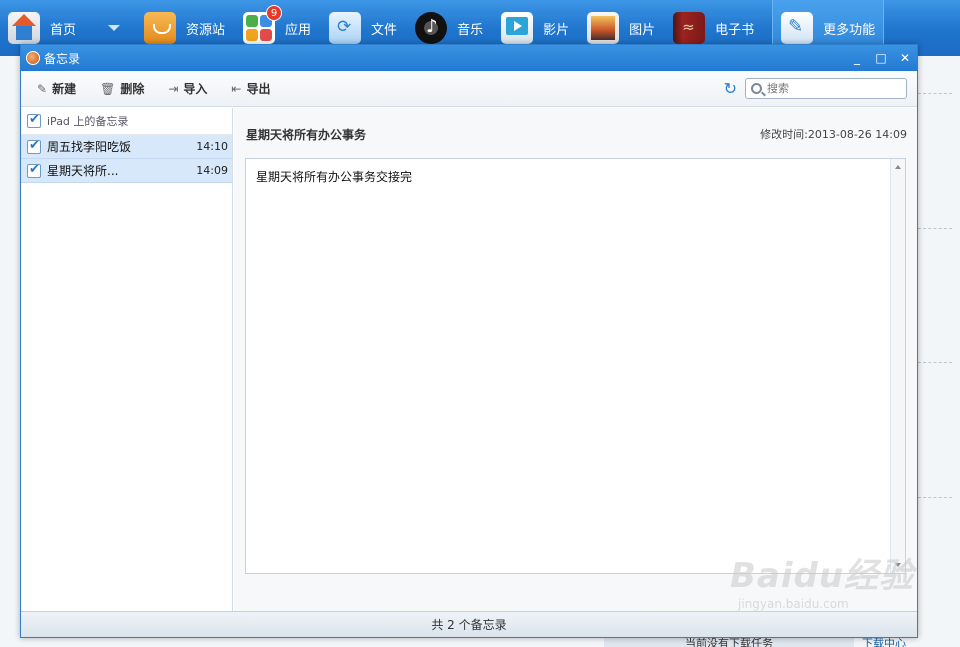 The image size is (960, 647). What do you see at coordinates (881, 58) in the screenshot?
I see `maximize-button: □` at bounding box center [881, 58].